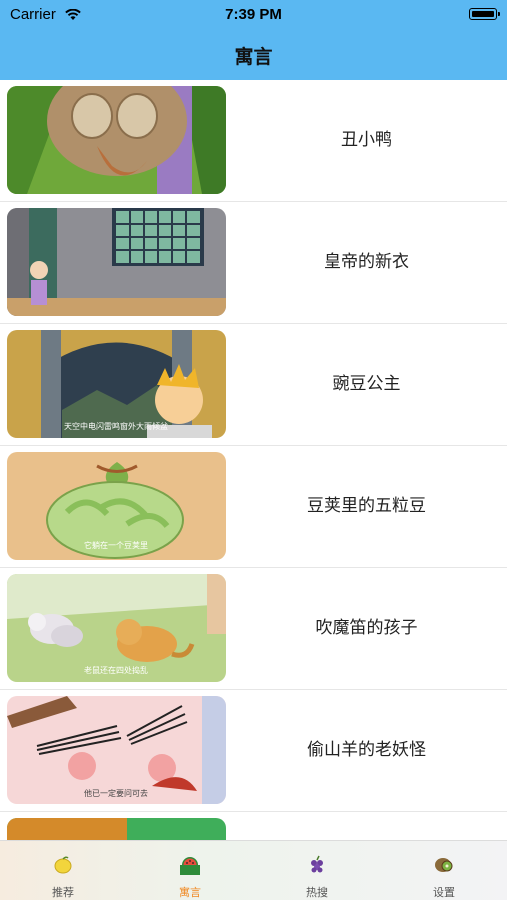 The width and height of the screenshot is (507, 901). What do you see at coordinates (484, 14) in the screenshot?
I see `battery-icon` at bounding box center [484, 14].